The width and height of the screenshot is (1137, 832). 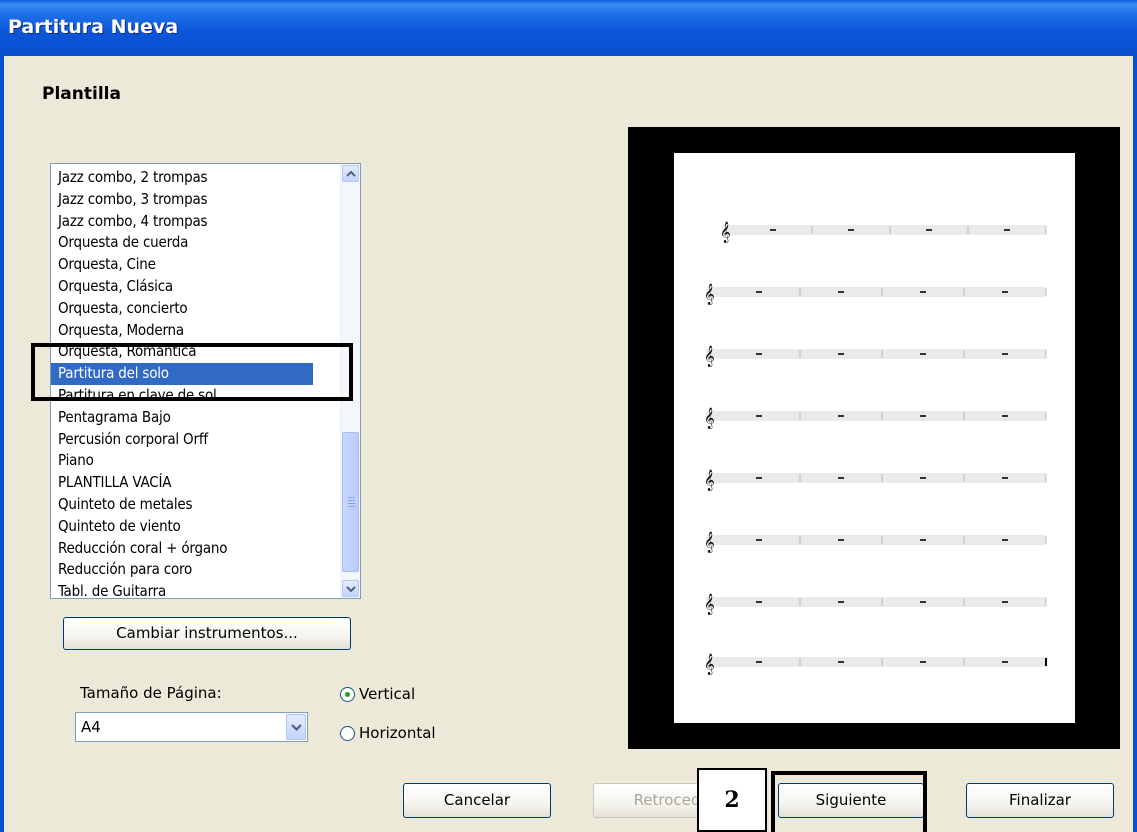 What do you see at coordinates (181, 505) in the screenshot?
I see `template-list-item: Quinteto de metales` at bounding box center [181, 505].